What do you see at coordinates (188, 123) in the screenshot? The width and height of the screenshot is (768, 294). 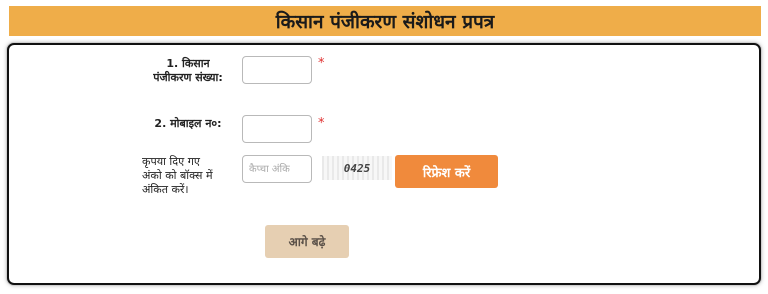 I see `mobile-label: 2. मोबाइल न०:` at bounding box center [188, 123].